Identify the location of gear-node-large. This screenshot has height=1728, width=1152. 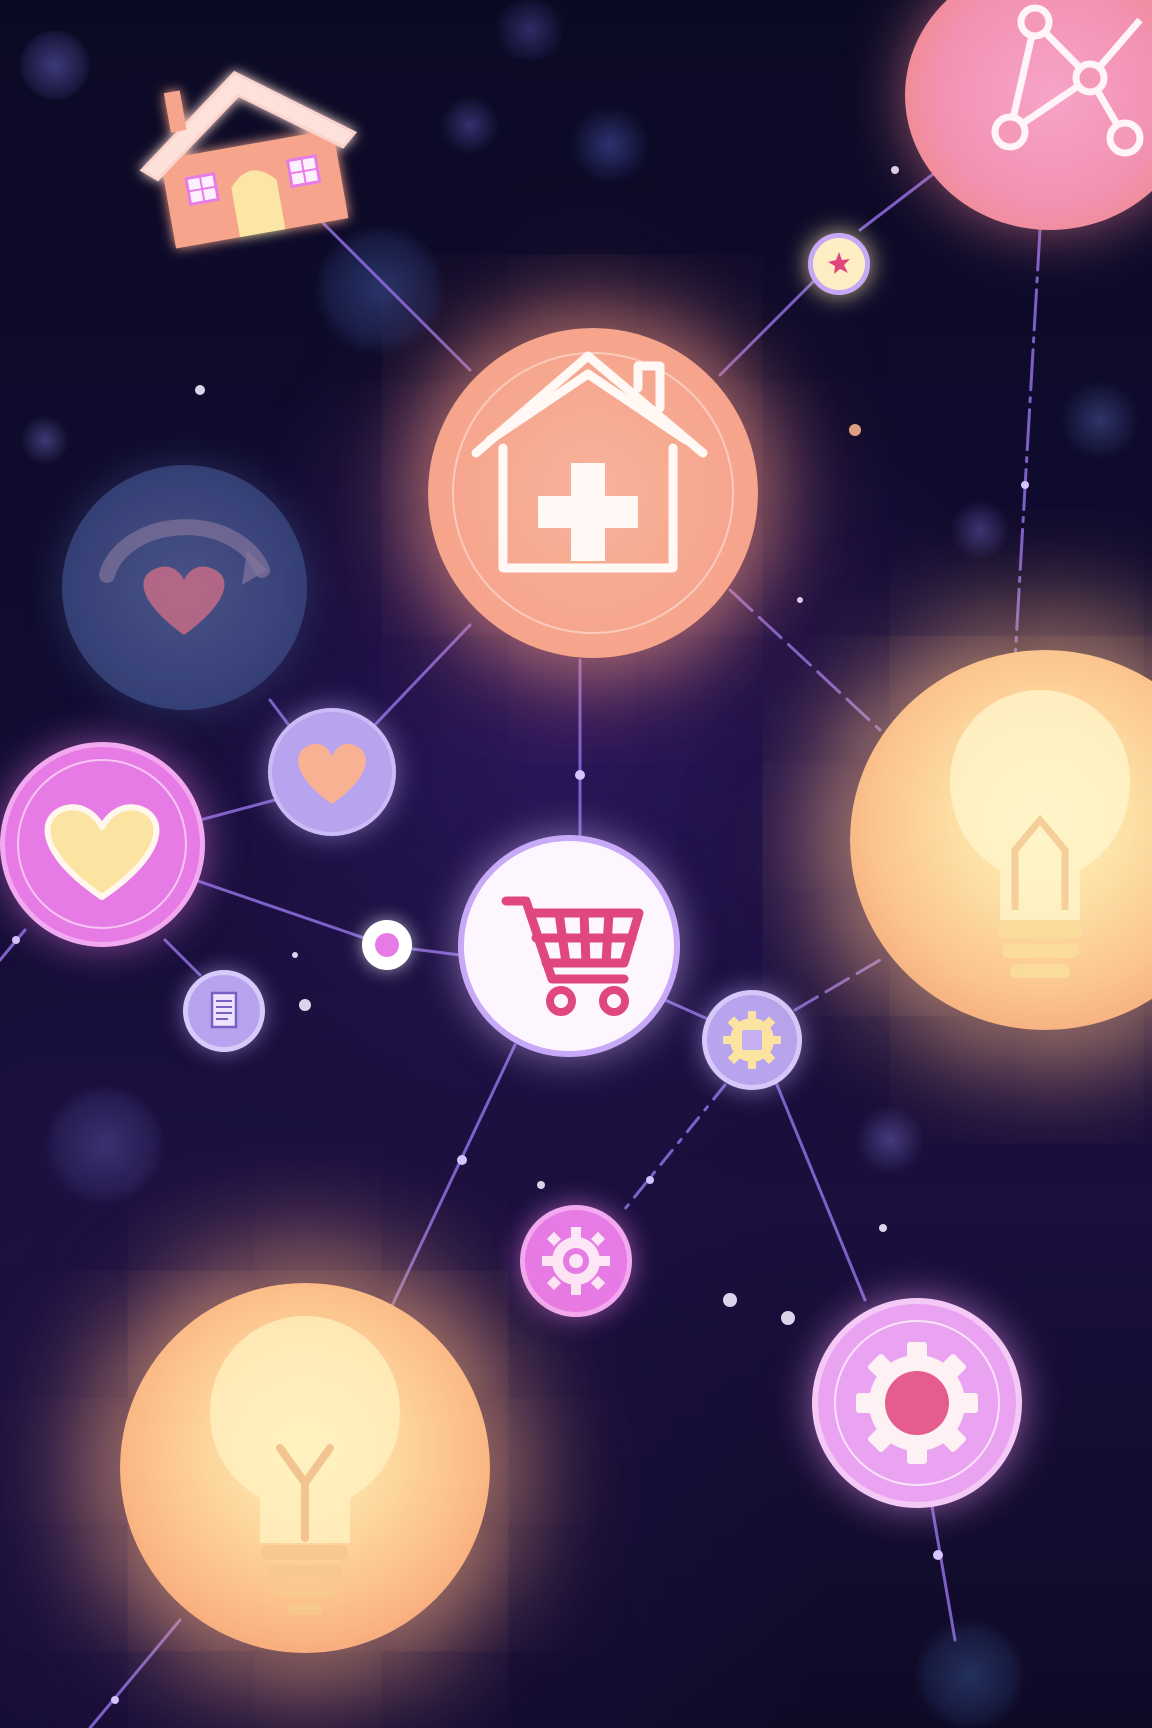
(917, 1403).